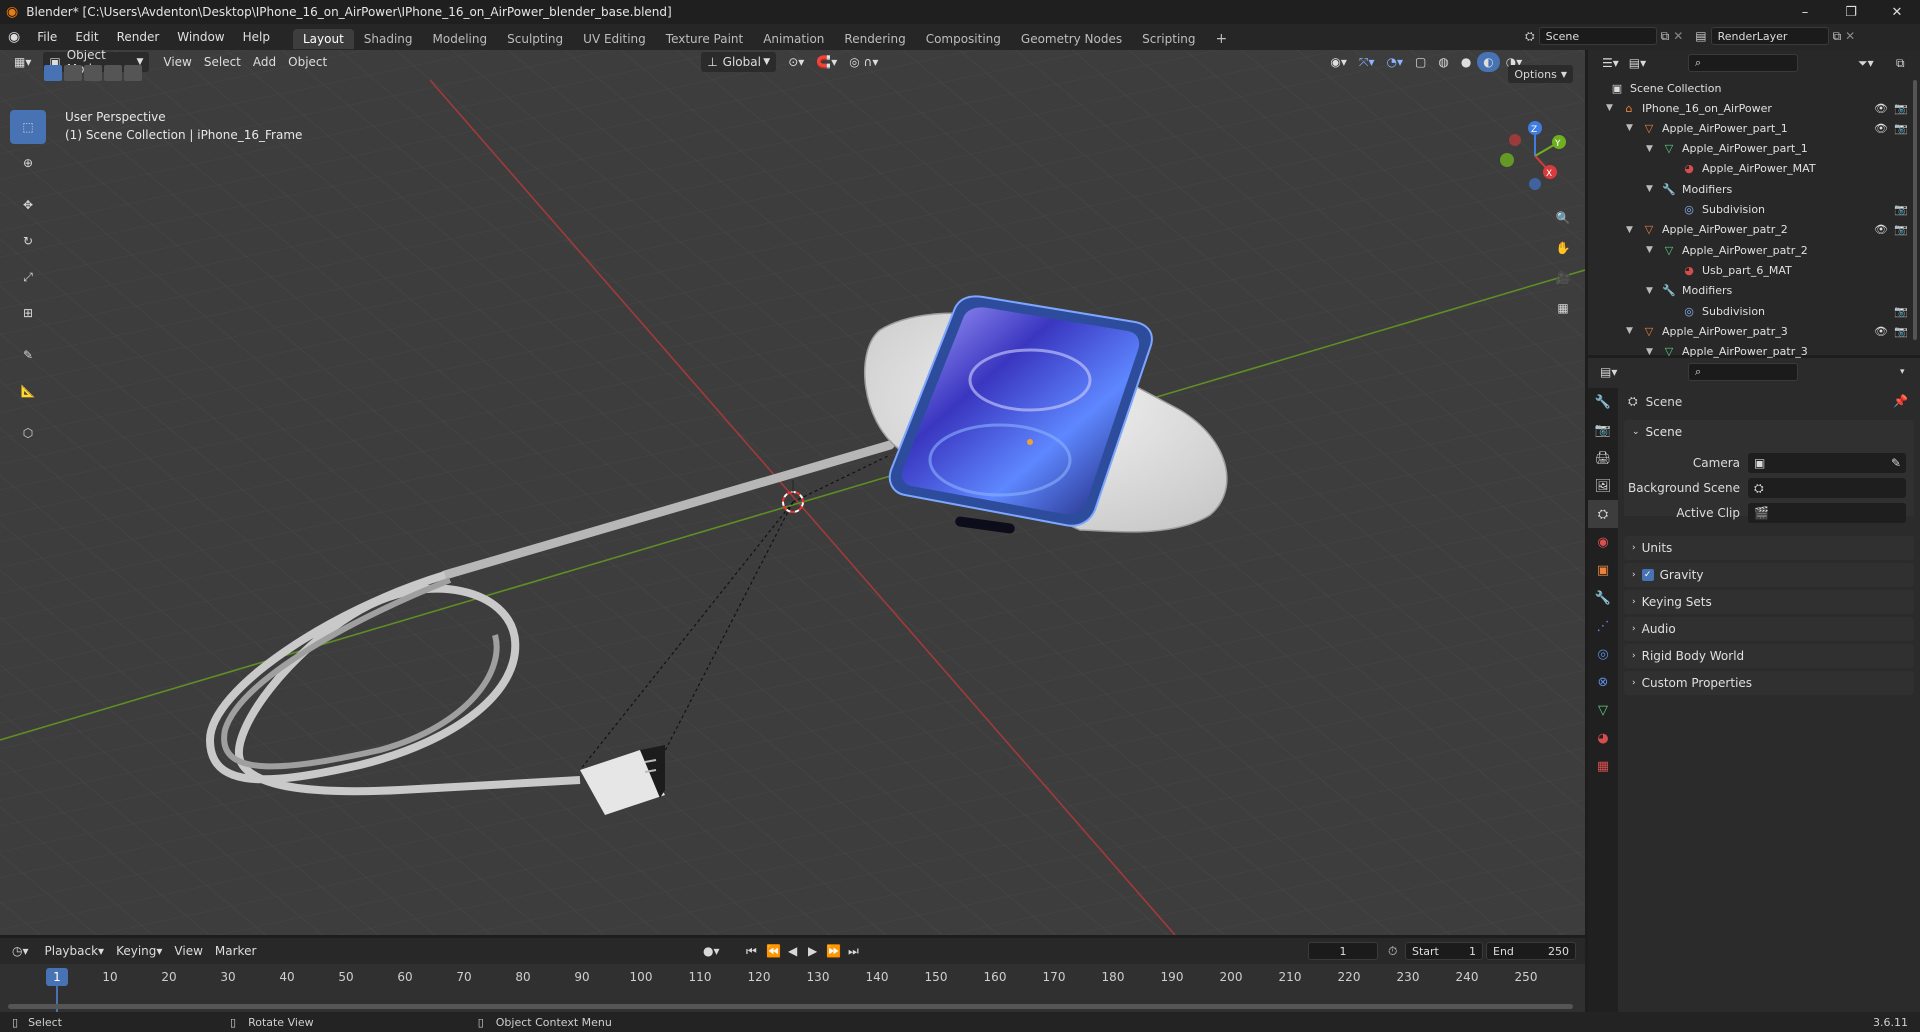  Describe the element at coordinates (1850, 36) in the screenshot. I see `delete-view-layer-icon: ✕` at that location.